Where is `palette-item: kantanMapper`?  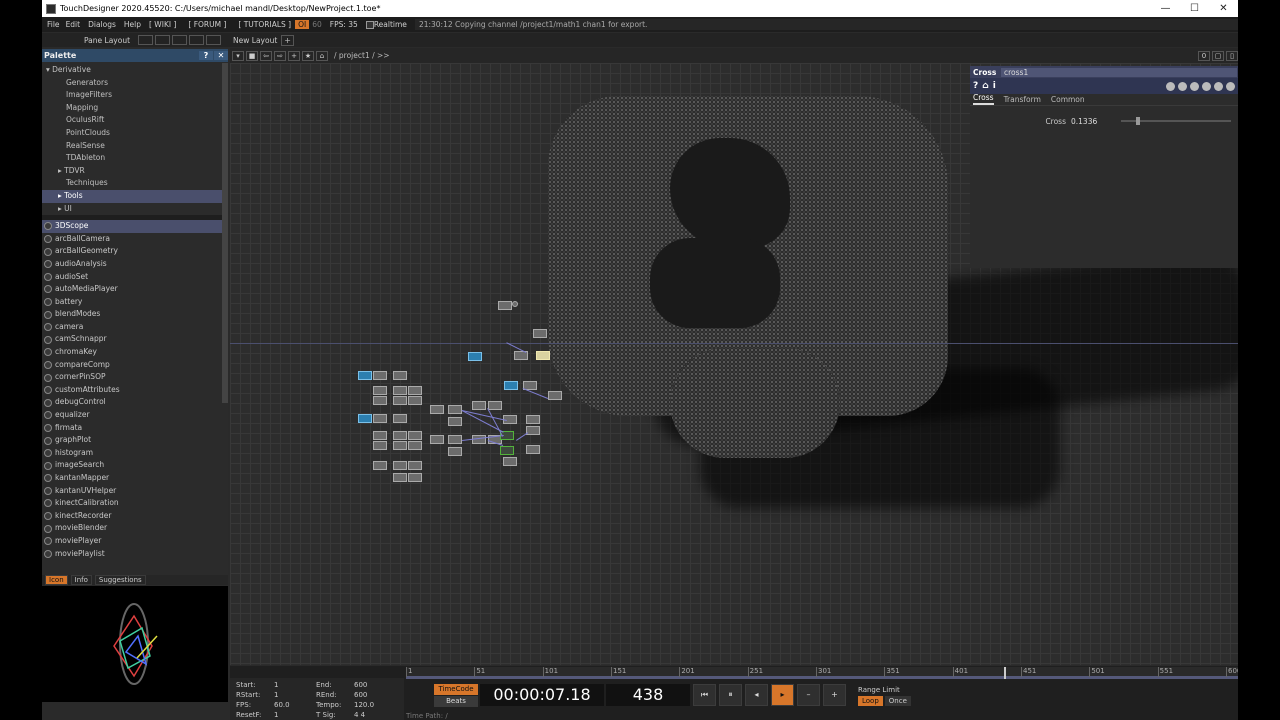
palette-item: kantanMapper is located at coordinates (135, 478).